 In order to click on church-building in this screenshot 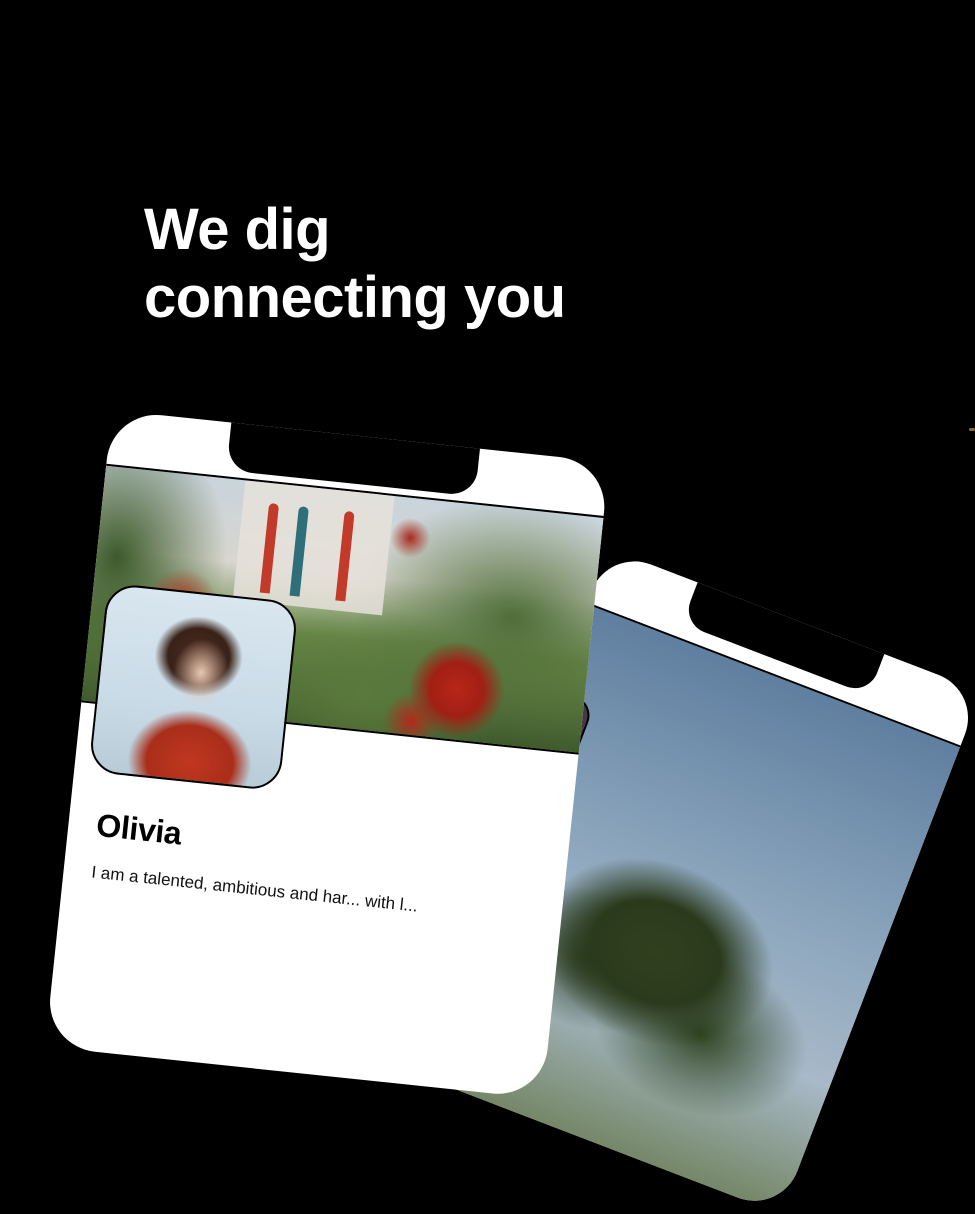, I will do `click(313, 548)`.